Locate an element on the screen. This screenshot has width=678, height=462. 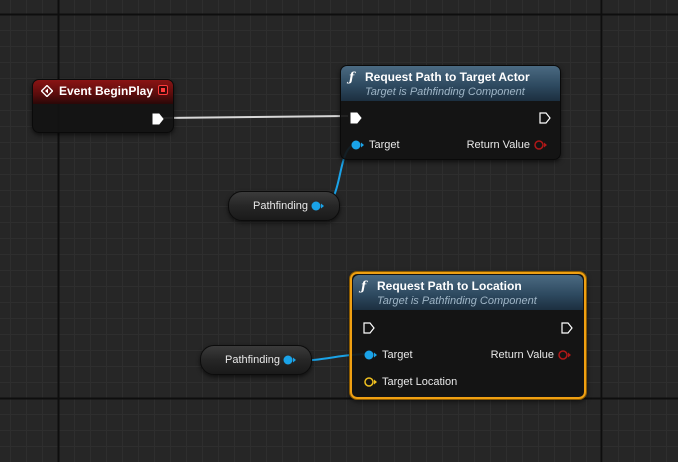
event-beginplay-title: Event BeginPlay is located at coordinates (106, 91).